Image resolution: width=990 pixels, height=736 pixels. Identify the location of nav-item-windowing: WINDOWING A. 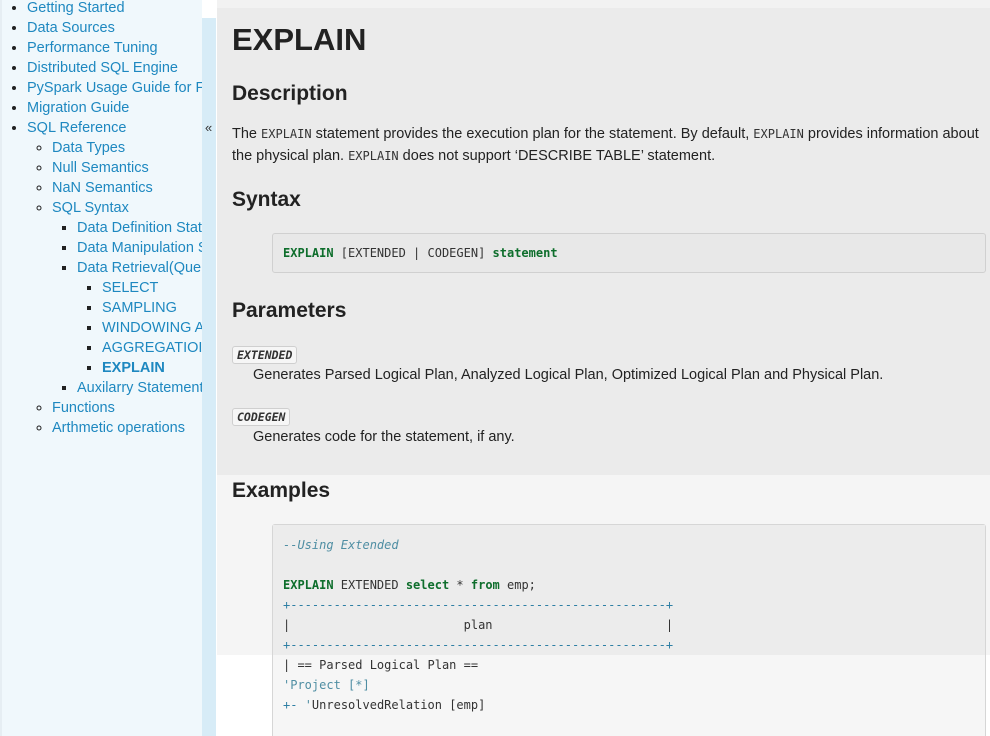
(153, 328).